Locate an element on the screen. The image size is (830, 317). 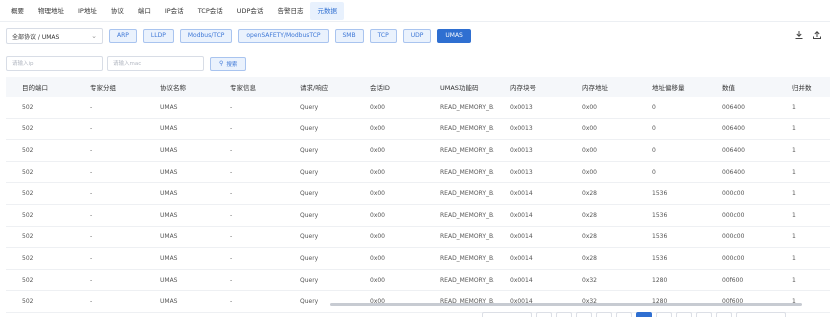
column-header: 内存块号 is located at coordinates (523, 88).